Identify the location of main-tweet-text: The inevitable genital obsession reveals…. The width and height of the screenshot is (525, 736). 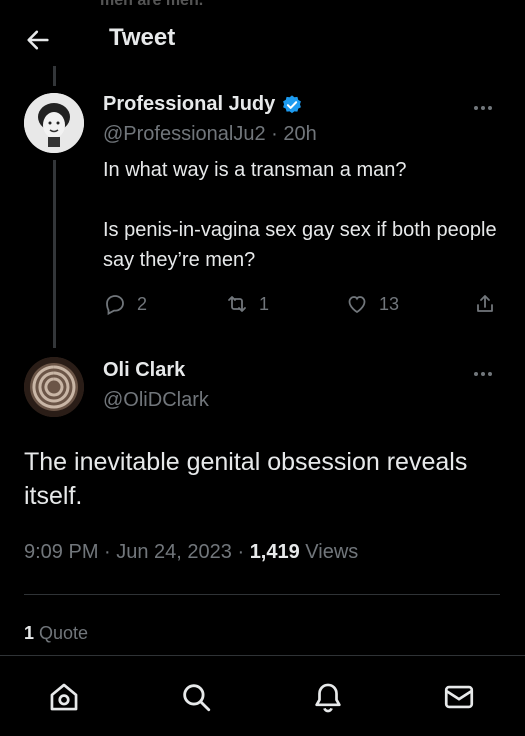
(246, 479).